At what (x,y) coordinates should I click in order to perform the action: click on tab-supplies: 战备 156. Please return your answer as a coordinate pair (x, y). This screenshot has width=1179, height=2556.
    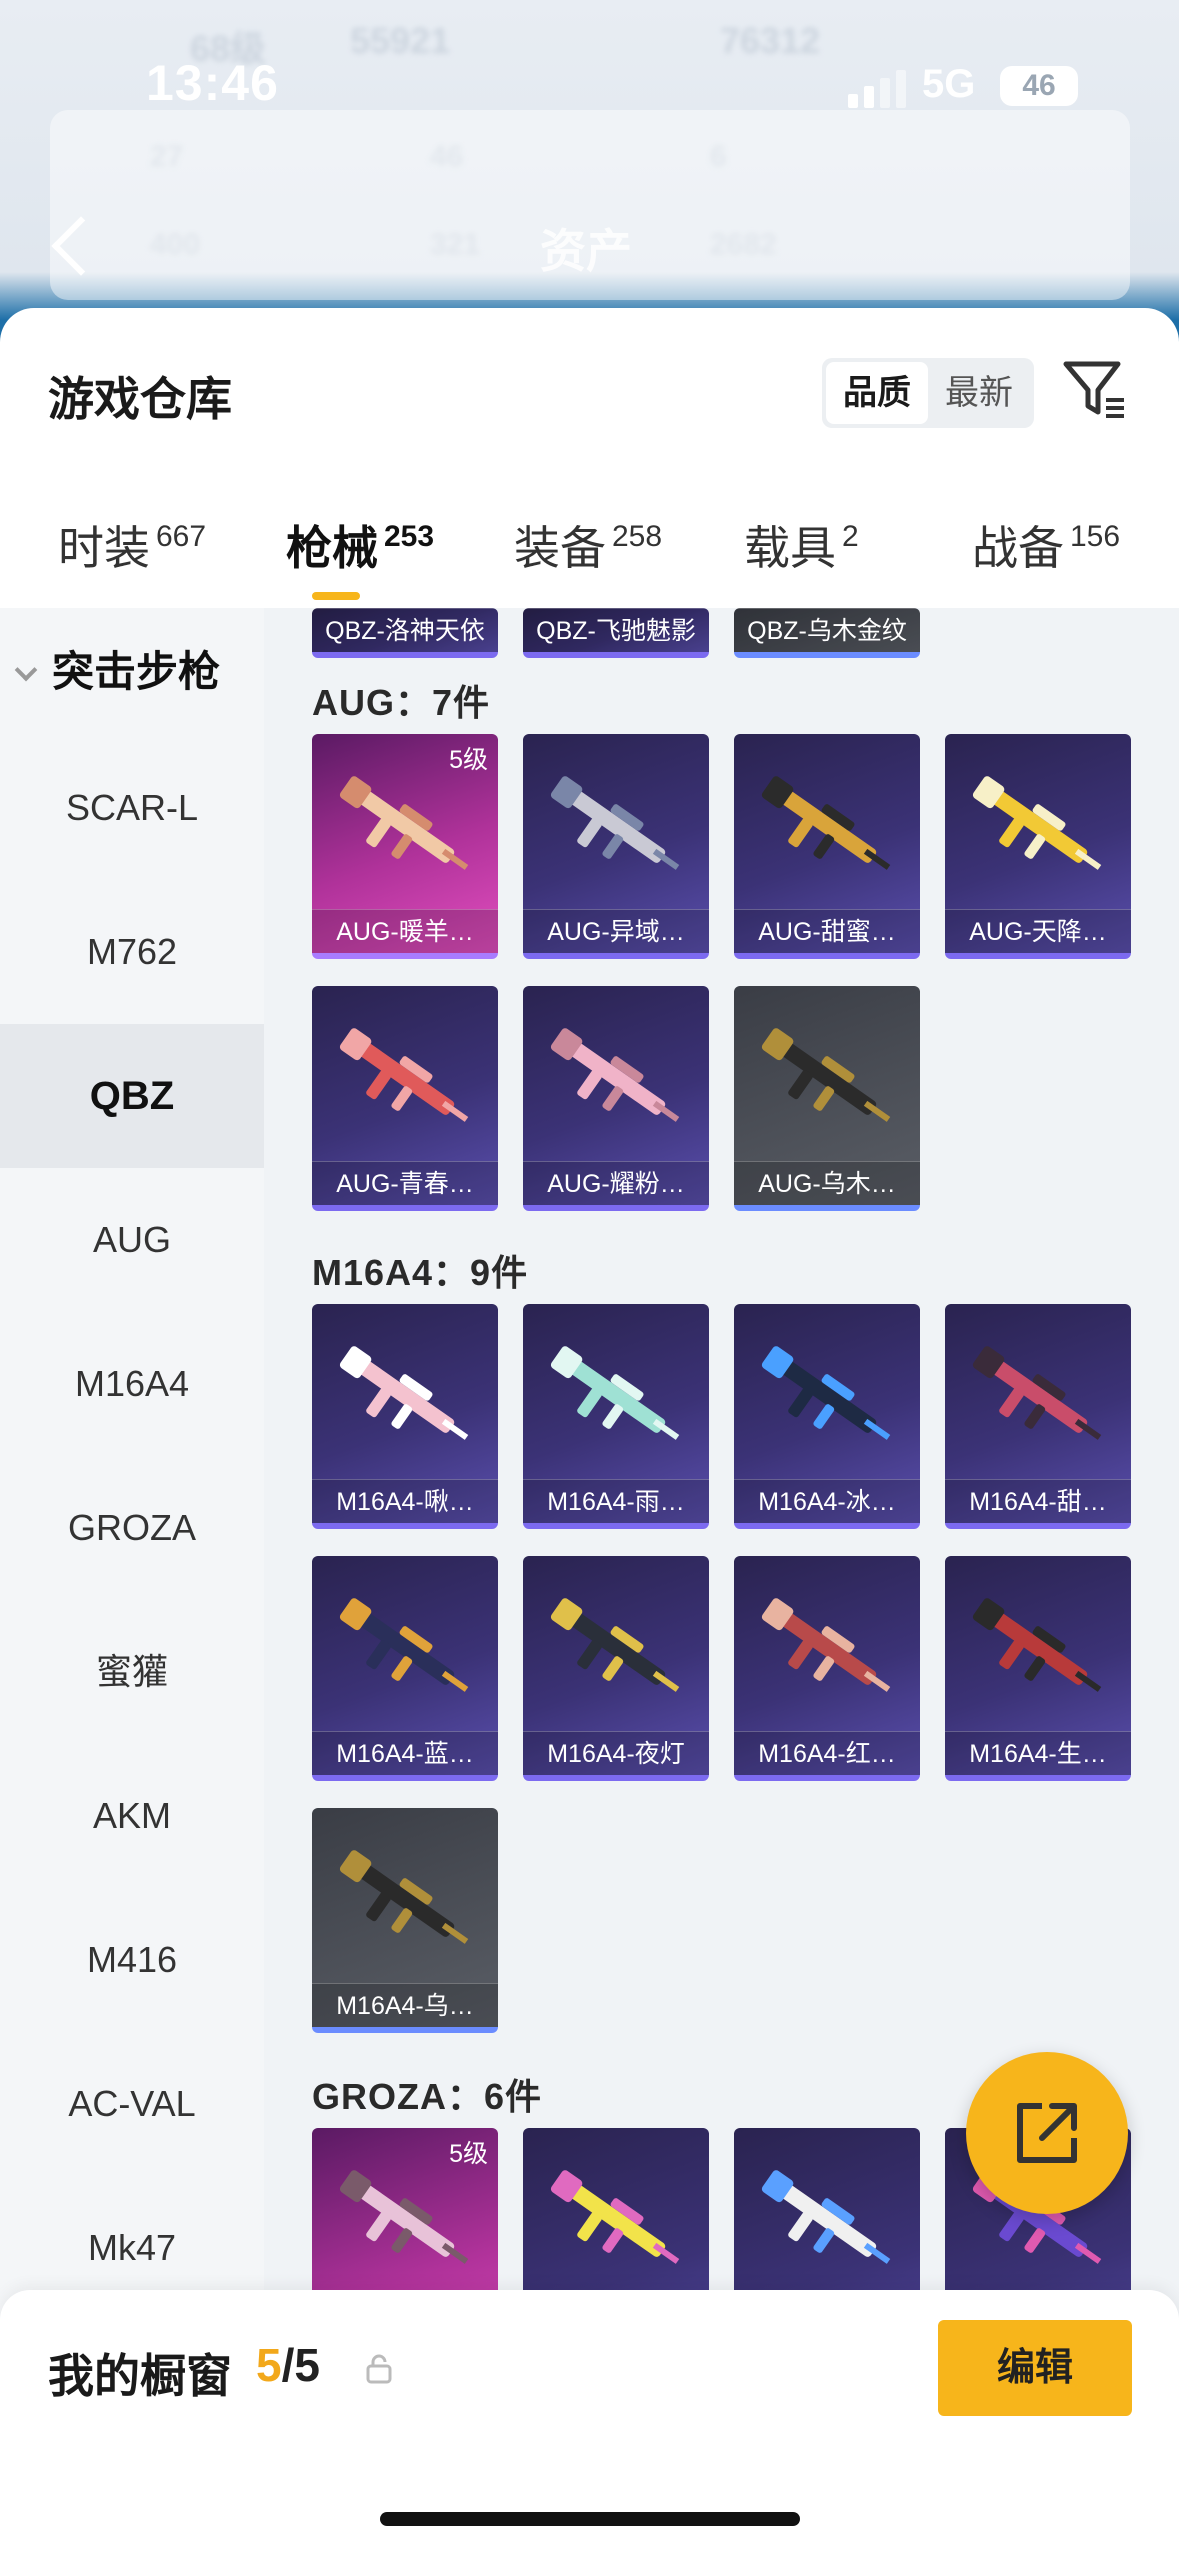
    Looking at the image, I should click on (1046, 545).